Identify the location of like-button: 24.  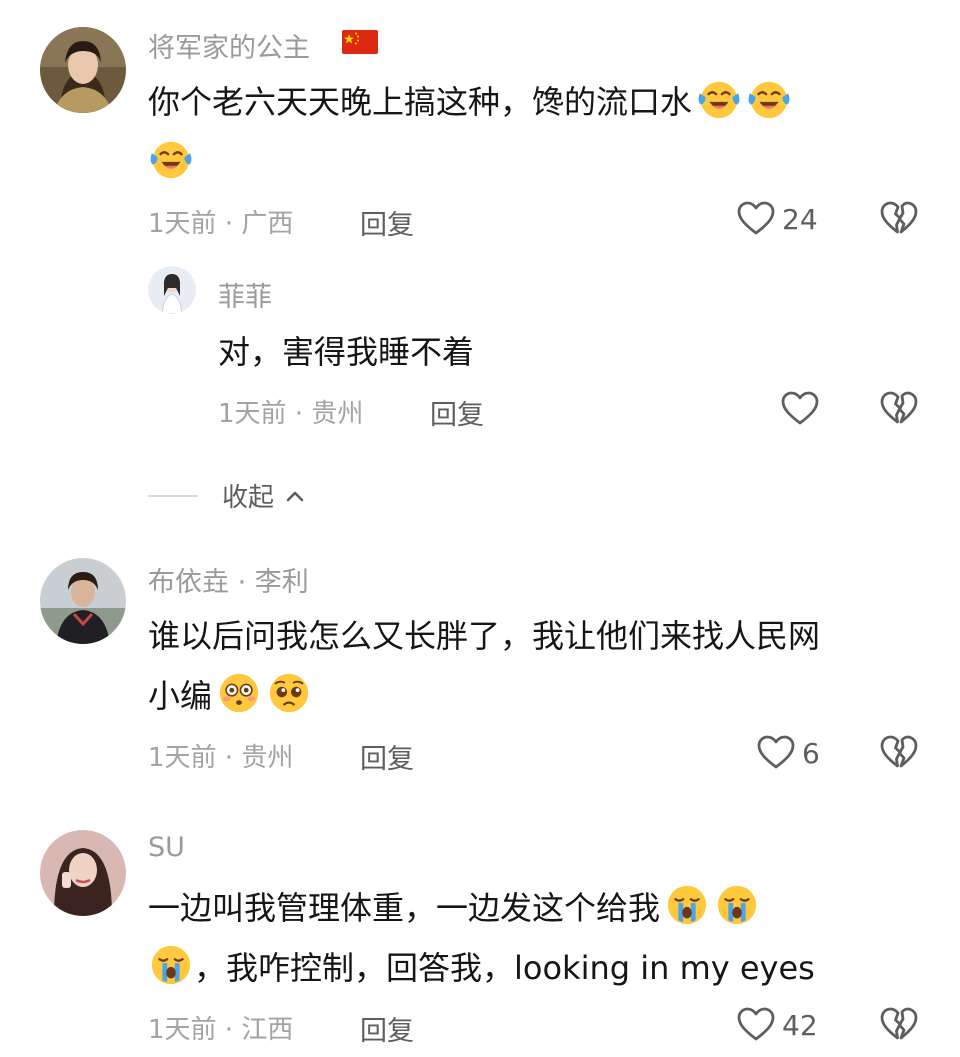
(777, 219).